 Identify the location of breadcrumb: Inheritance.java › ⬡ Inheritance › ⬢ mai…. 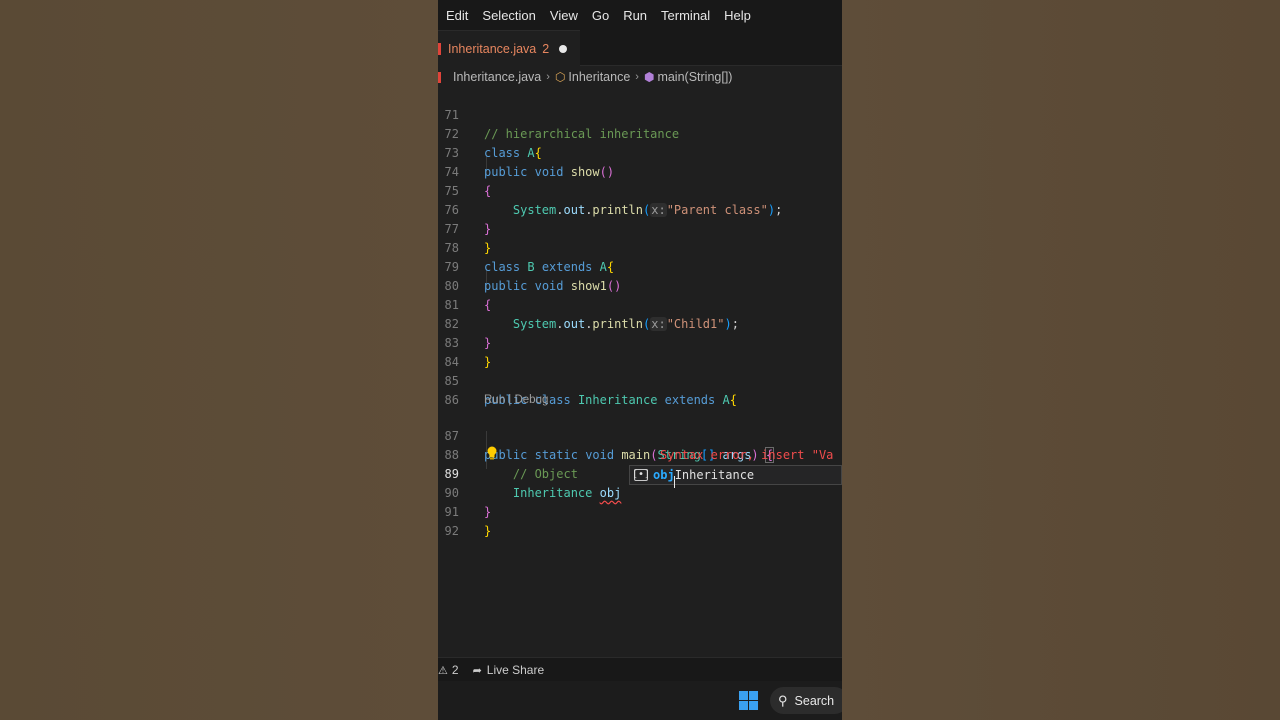
(640, 77).